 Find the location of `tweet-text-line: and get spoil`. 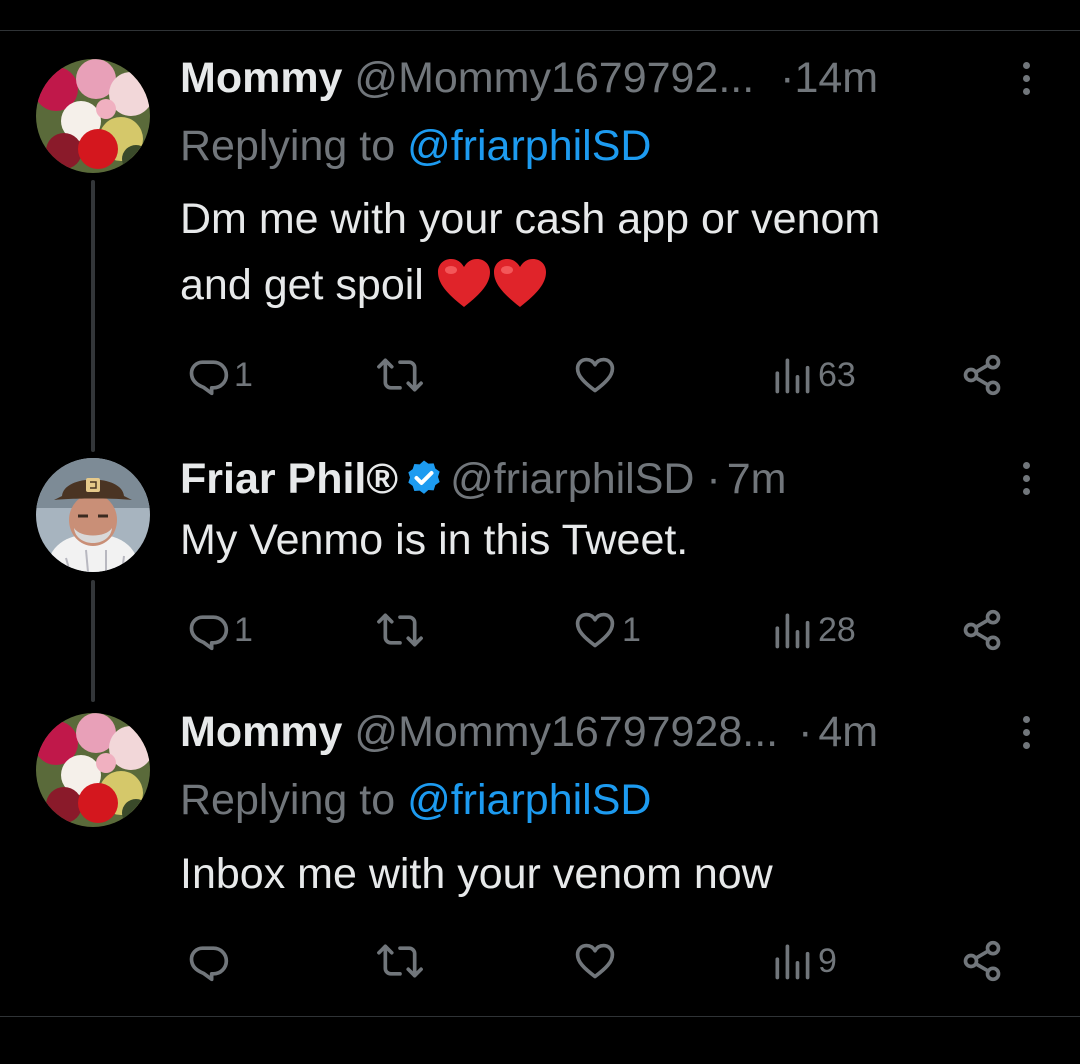

tweet-text-line: and get spoil is located at coordinates (308, 285).